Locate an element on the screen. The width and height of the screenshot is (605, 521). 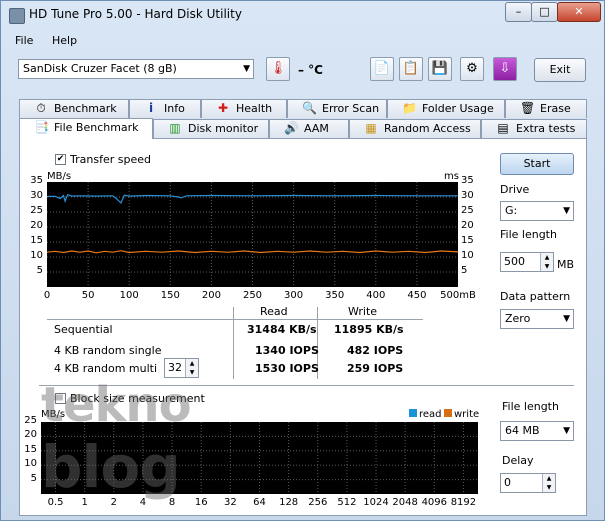
data-pattern-value: Zero is located at coordinates (518, 318).